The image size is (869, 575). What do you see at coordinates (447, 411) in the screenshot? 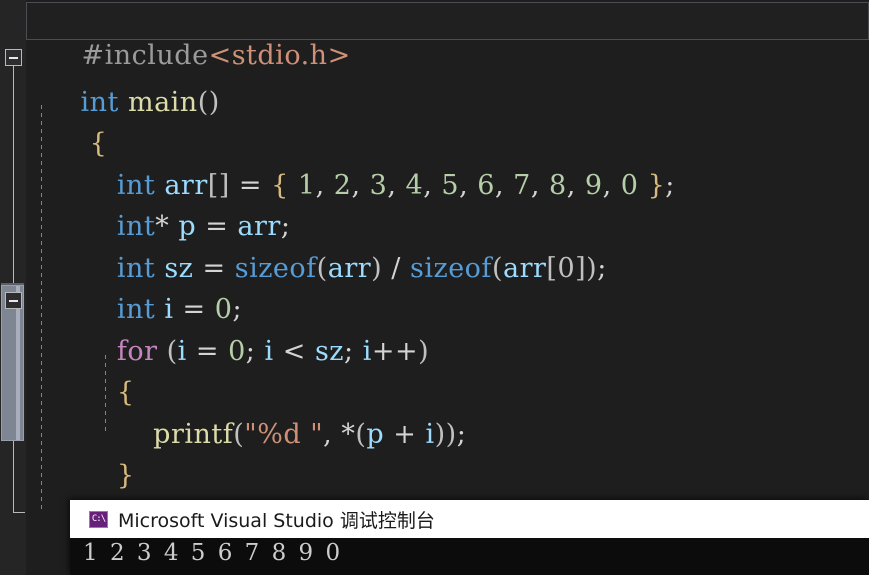
I see `code-line-10: printf("%d ", *(p + i));` at bounding box center [447, 411].